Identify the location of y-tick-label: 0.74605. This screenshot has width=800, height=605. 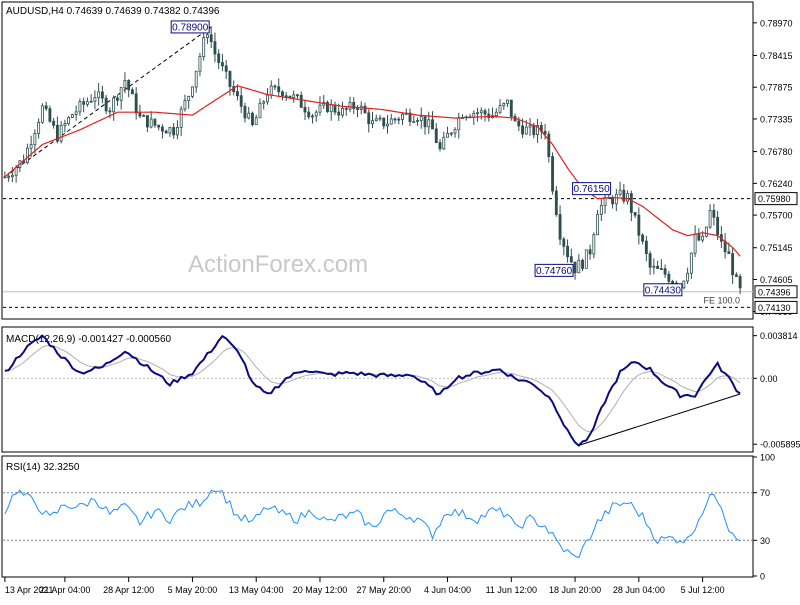
(776, 280).